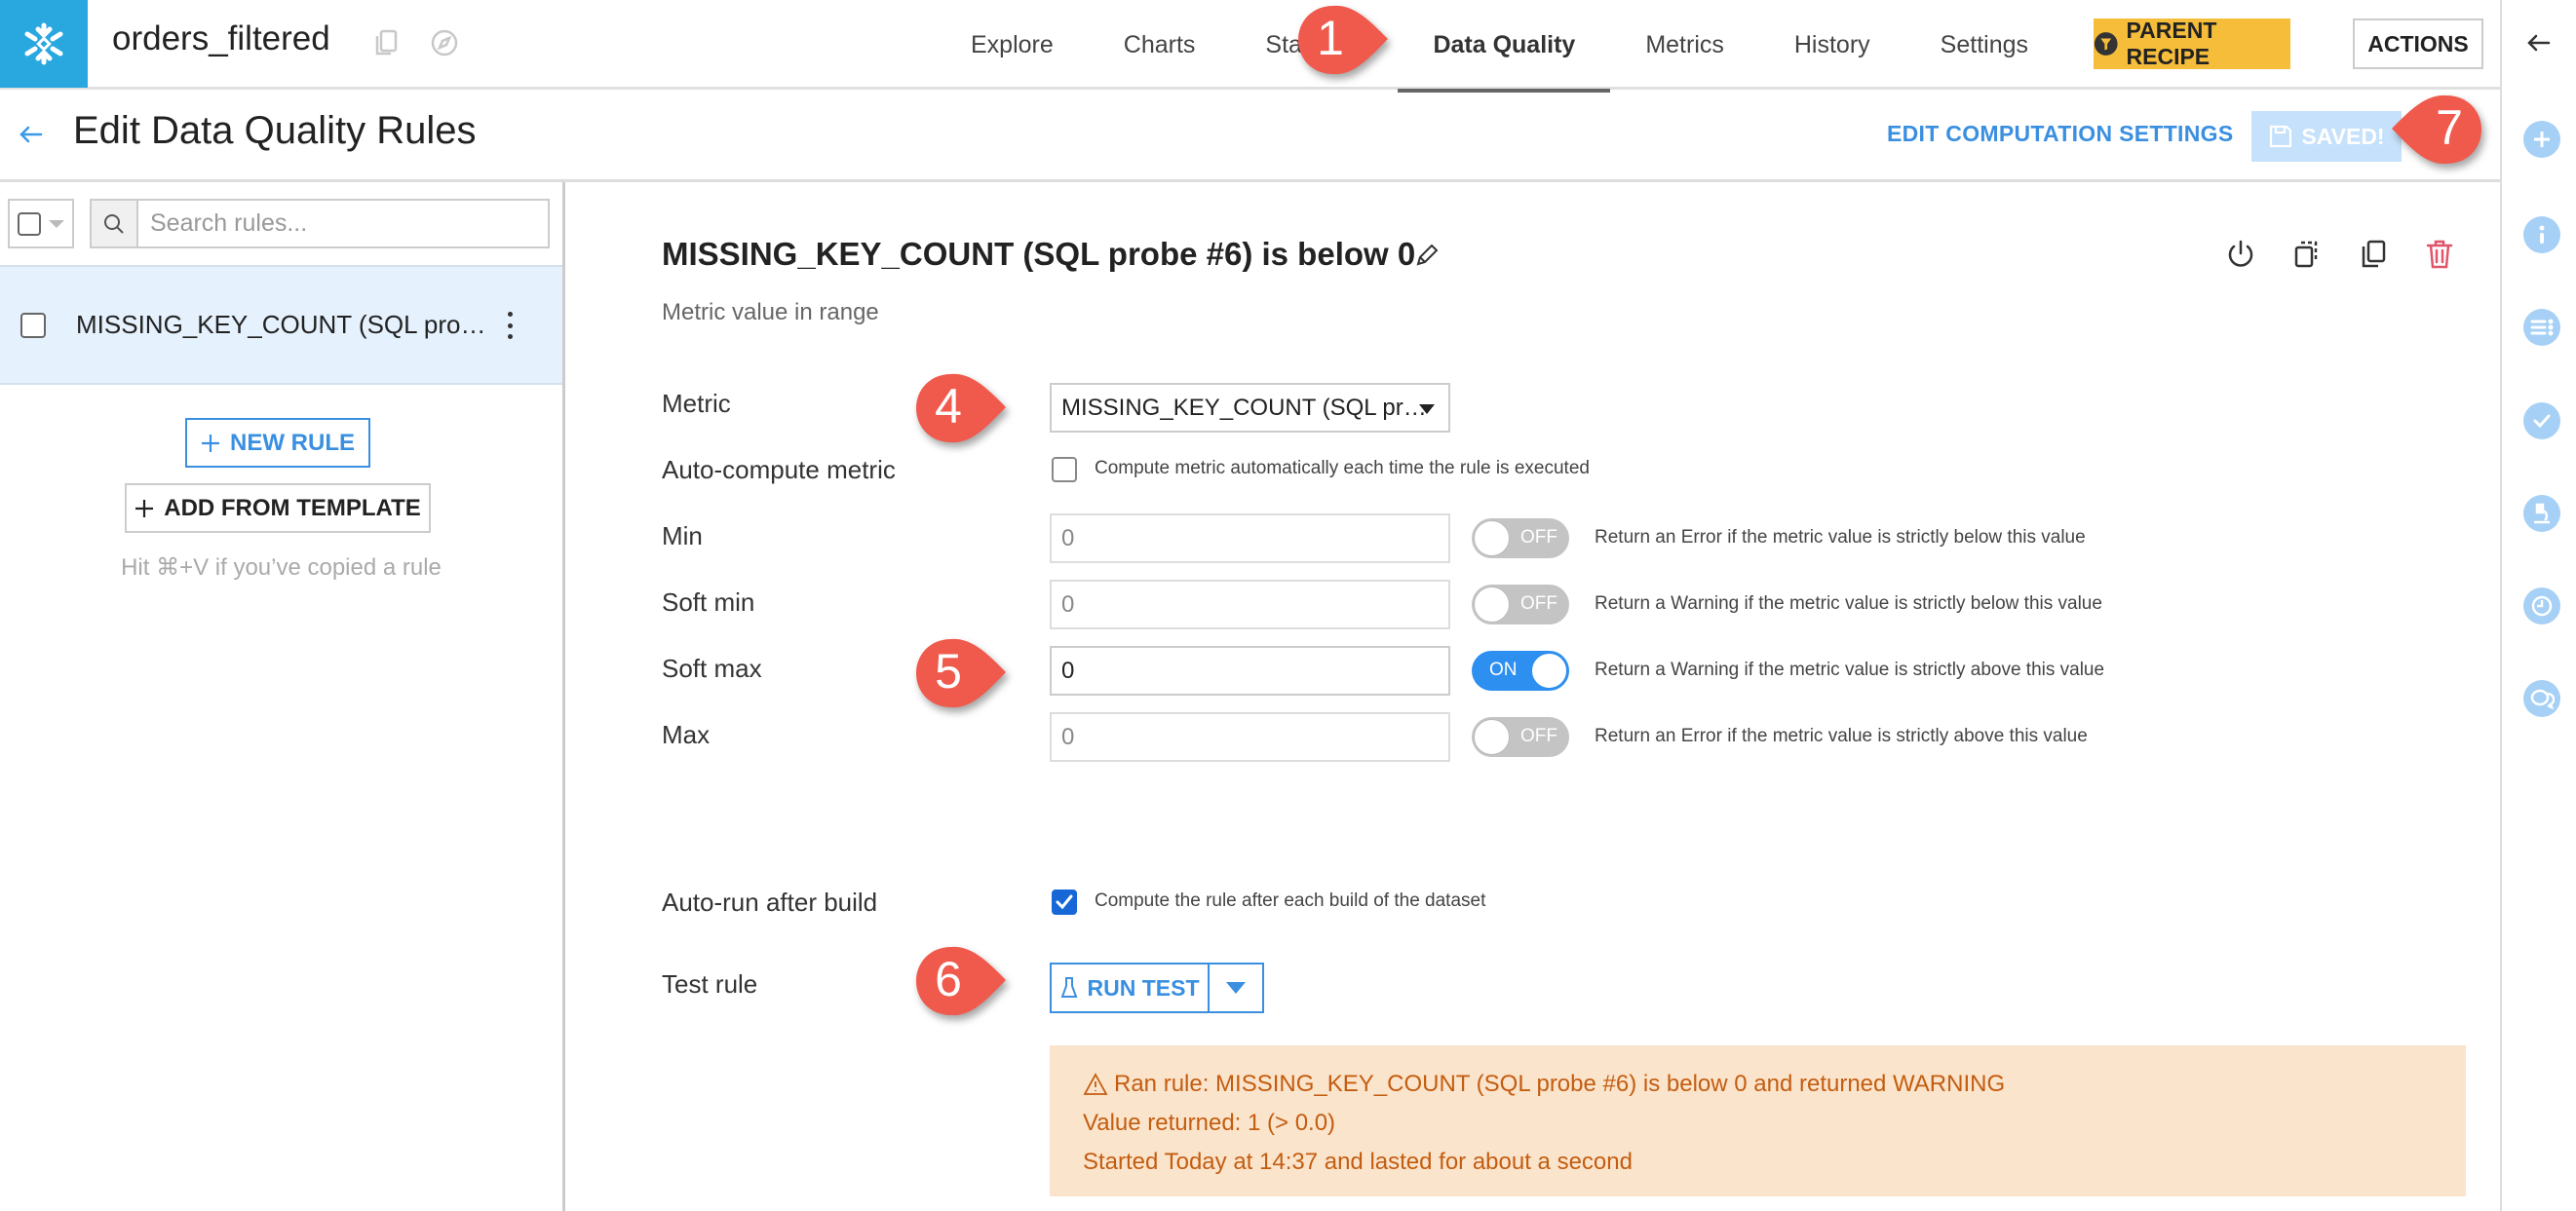 This screenshot has height=1211, width=2576. I want to click on min-label: Min, so click(682, 535).